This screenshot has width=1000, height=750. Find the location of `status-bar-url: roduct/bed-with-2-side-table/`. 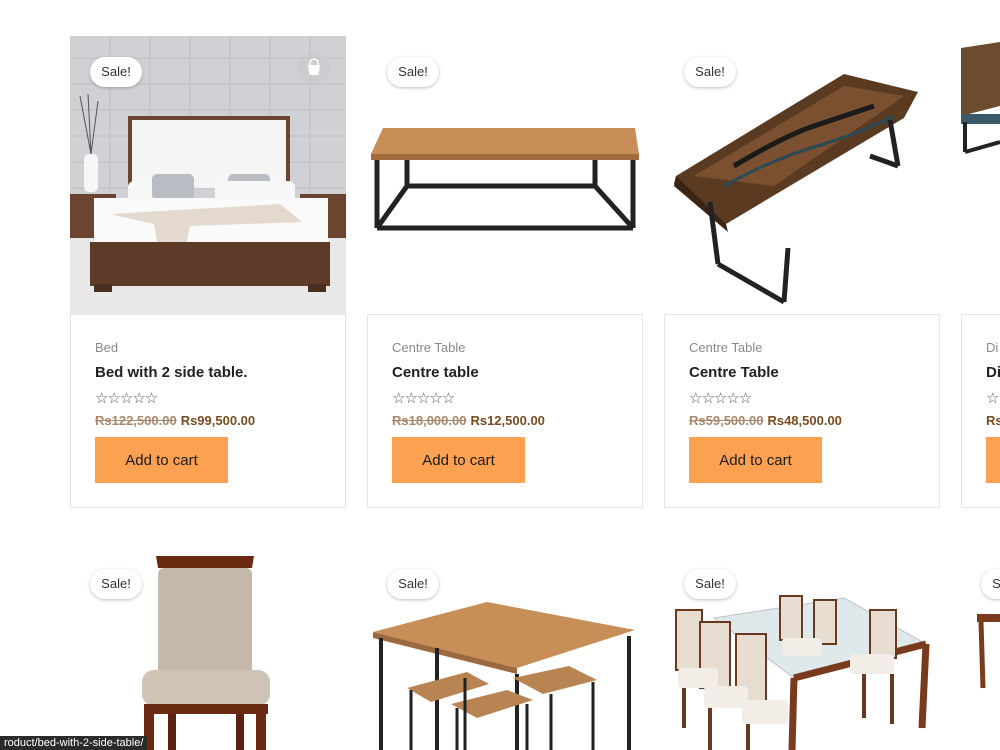

status-bar-url: roduct/bed-with-2-side-table/ is located at coordinates (74, 743).